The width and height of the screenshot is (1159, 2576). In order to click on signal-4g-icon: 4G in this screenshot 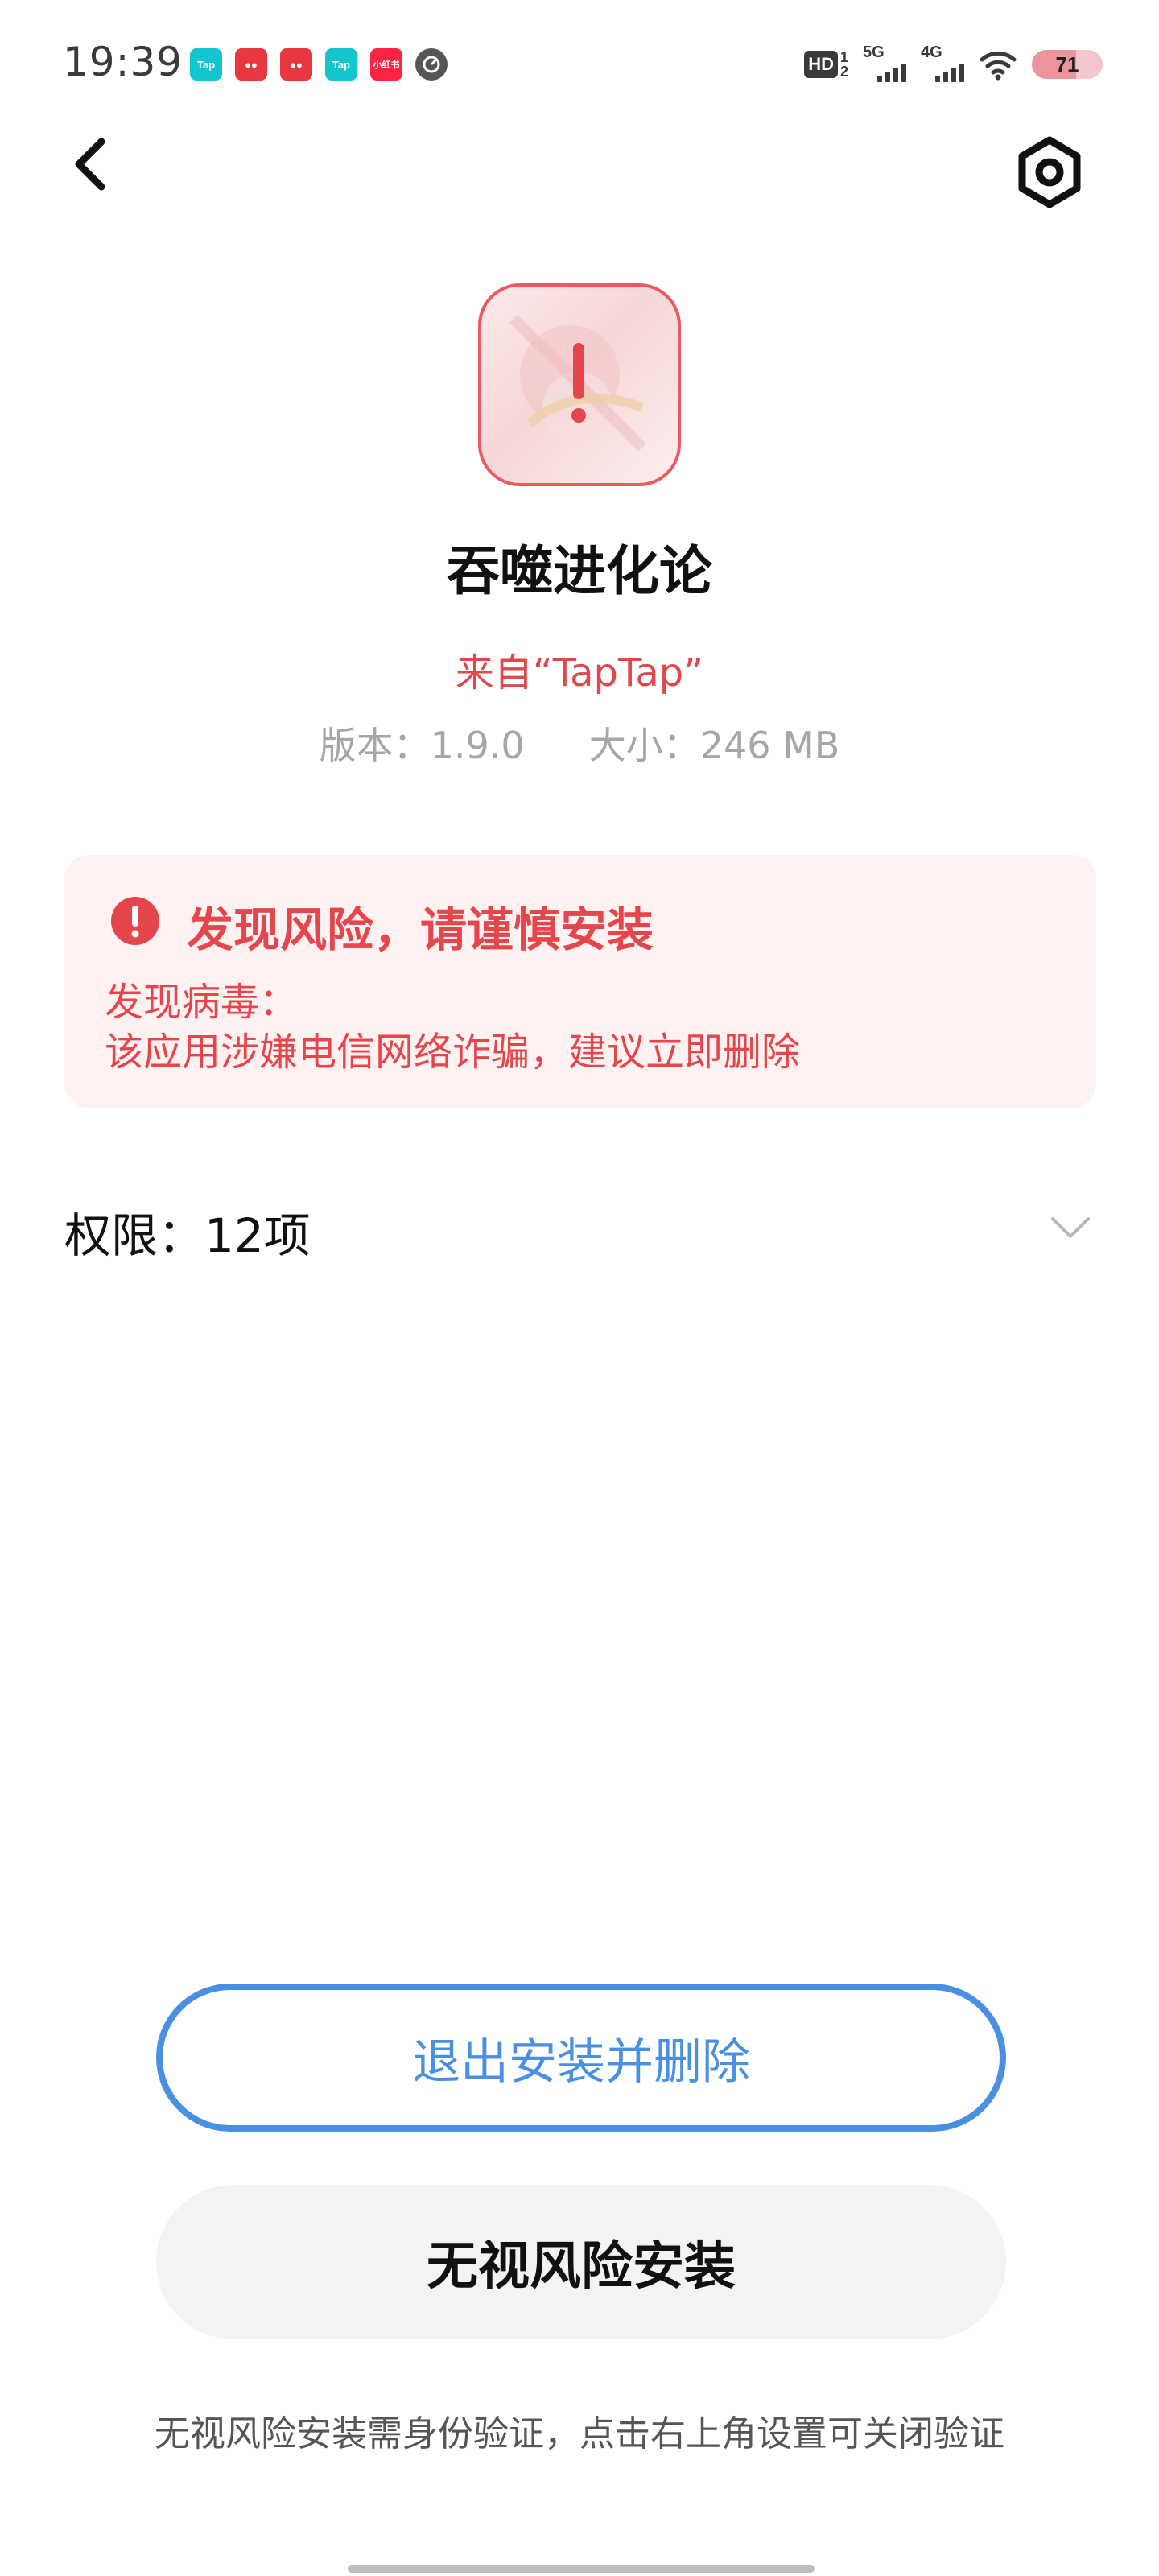, I will do `click(942, 62)`.